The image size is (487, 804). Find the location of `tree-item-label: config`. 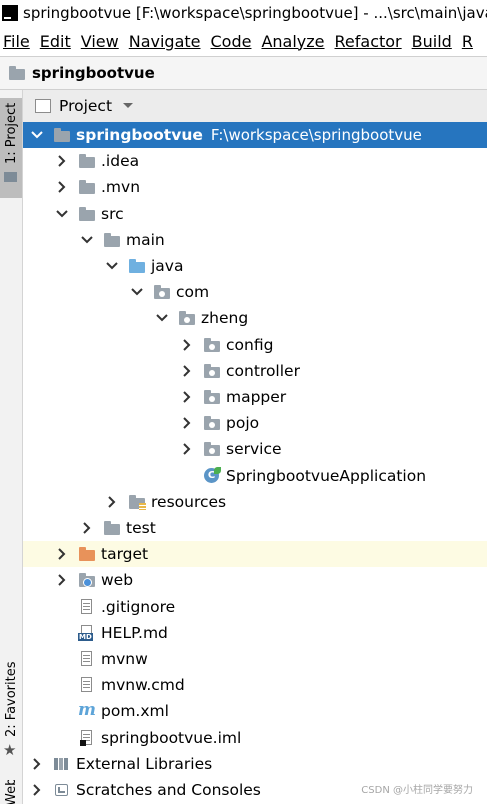

tree-item-label: config is located at coordinates (250, 344).